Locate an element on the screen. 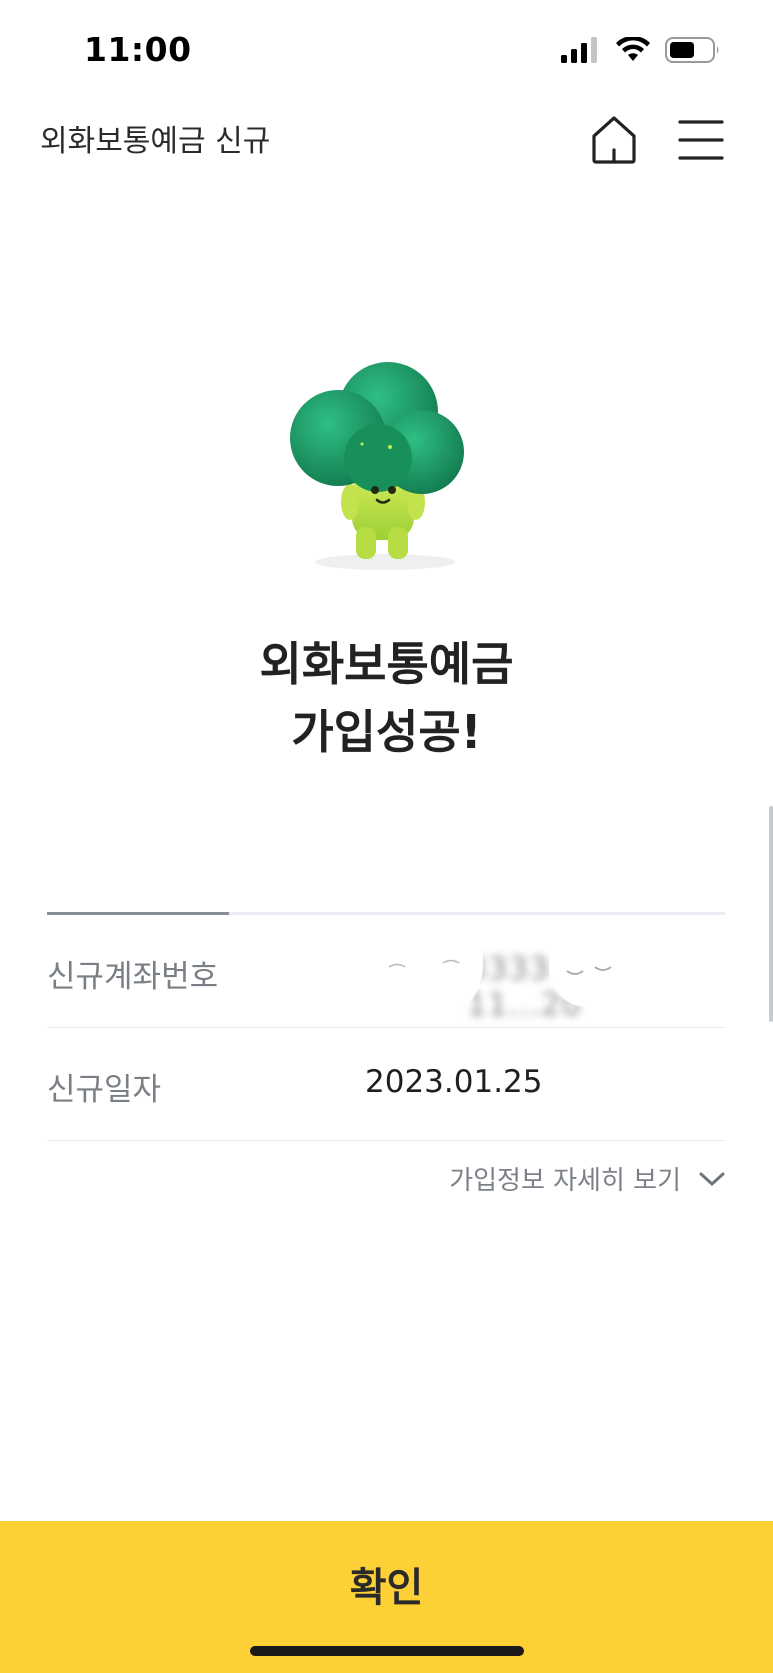  account-number-label: 신규계좌번호 is located at coordinates (133, 977).